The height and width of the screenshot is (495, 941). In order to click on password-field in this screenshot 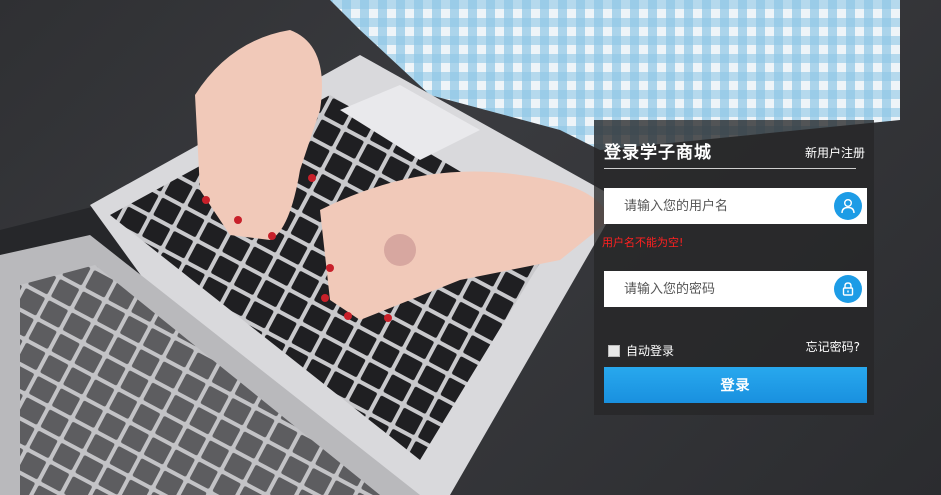, I will do `click(735, 289)`.